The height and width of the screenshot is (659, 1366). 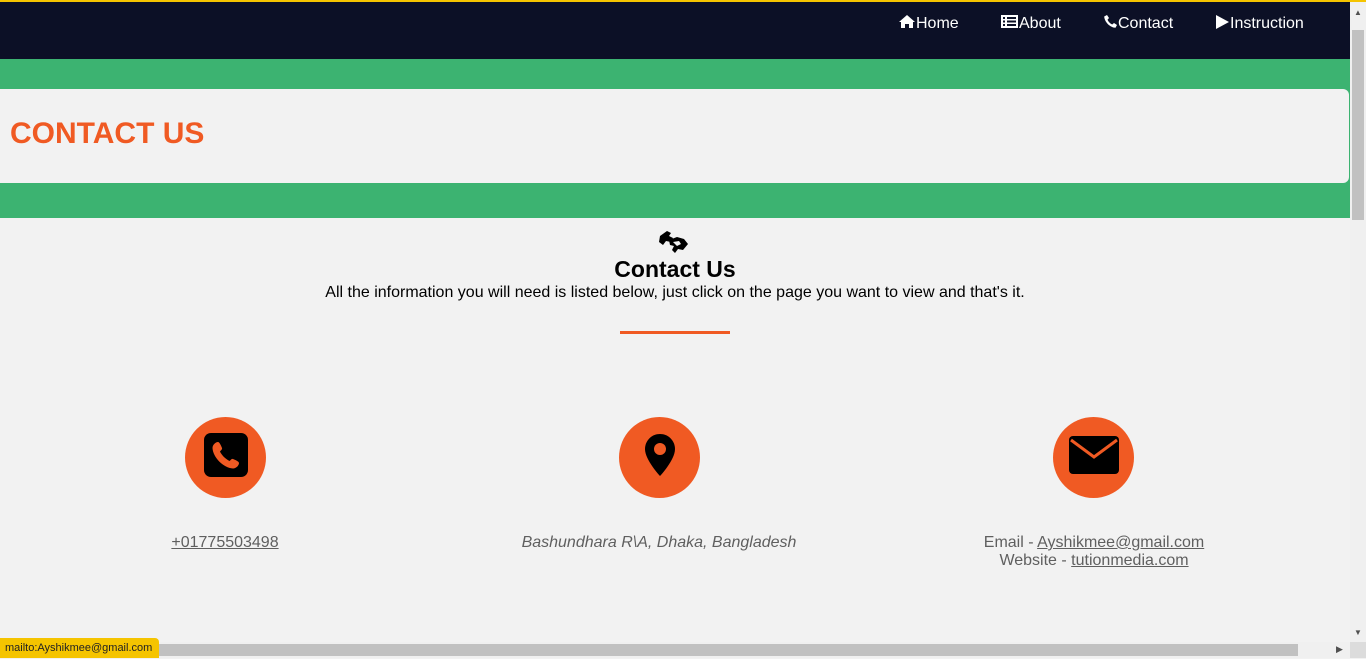 I want to click on phone-icon, so click(x=1110, y=24).